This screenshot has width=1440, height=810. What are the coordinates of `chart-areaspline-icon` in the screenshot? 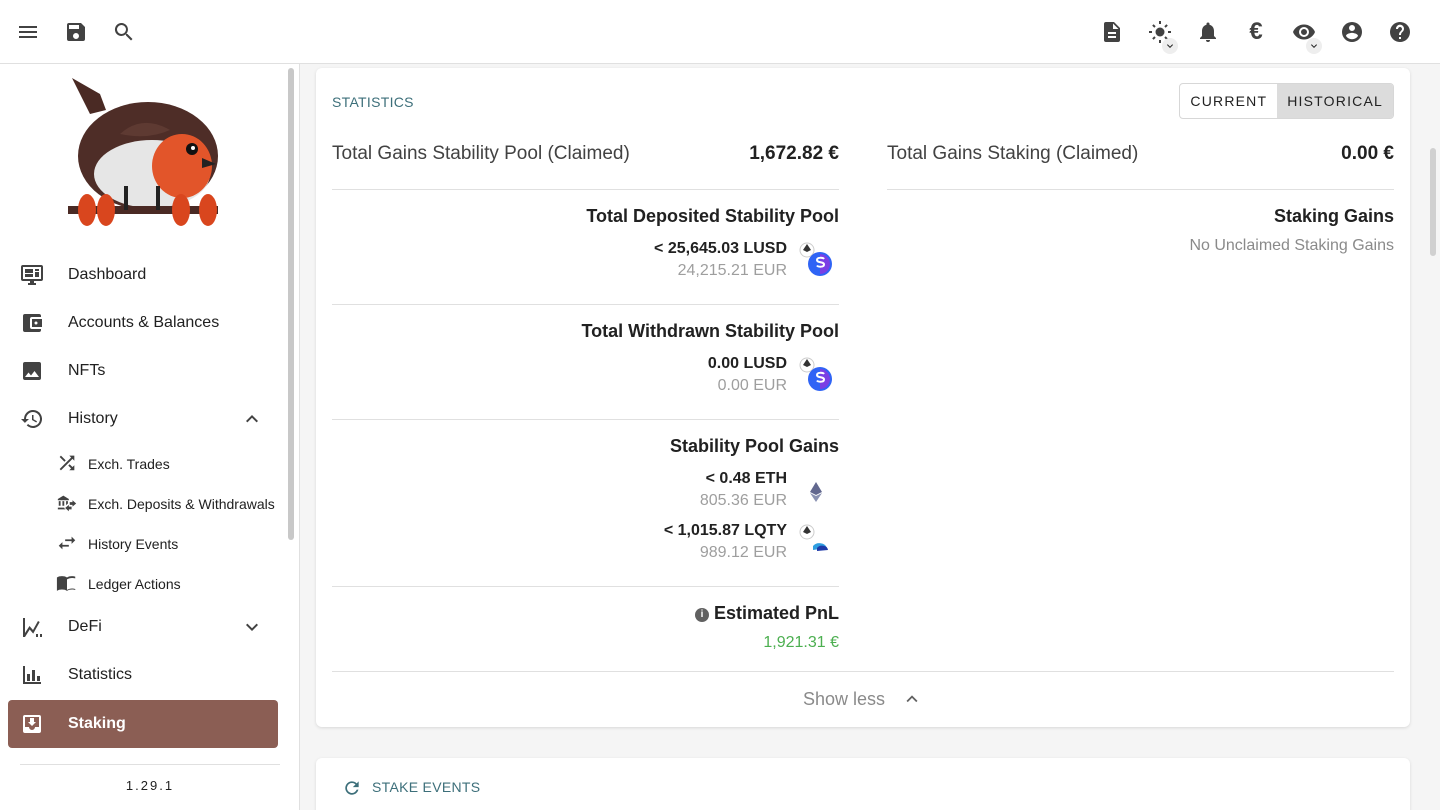 It's located at (32, 627).